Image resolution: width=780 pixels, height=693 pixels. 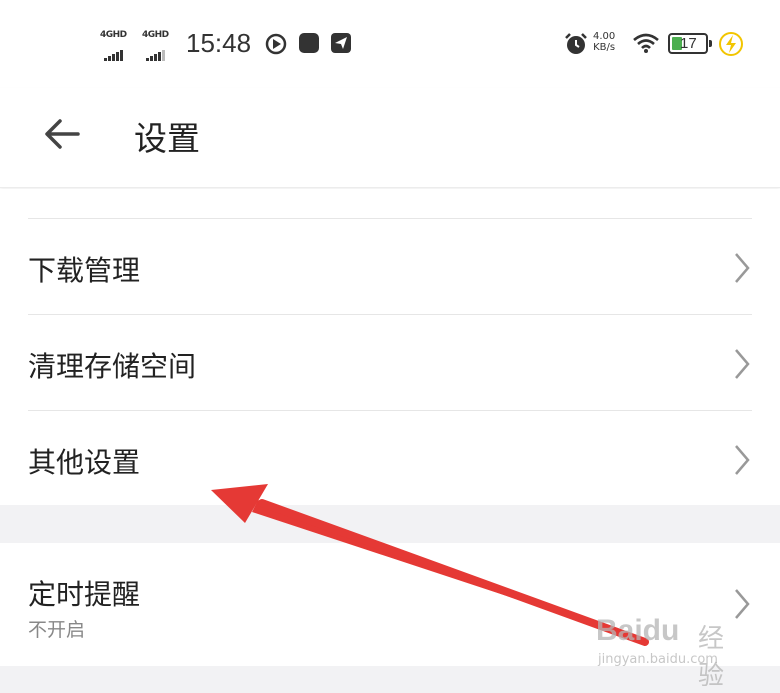 I want to click on annotation-arrow, so click(x=430, y=565).